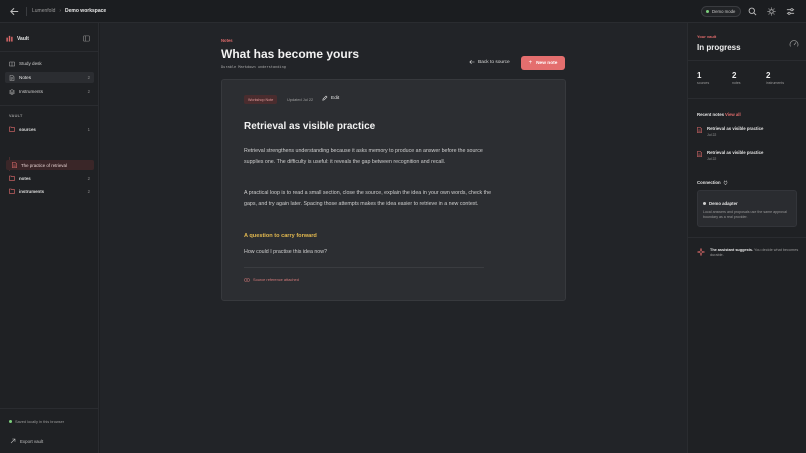 Image resolution: width=806 pixels, height=453 pixels. What do you see at coordinates (736, 83) in the screenshot?
I see `stat-label: notes` at bounding box center [736, 83].